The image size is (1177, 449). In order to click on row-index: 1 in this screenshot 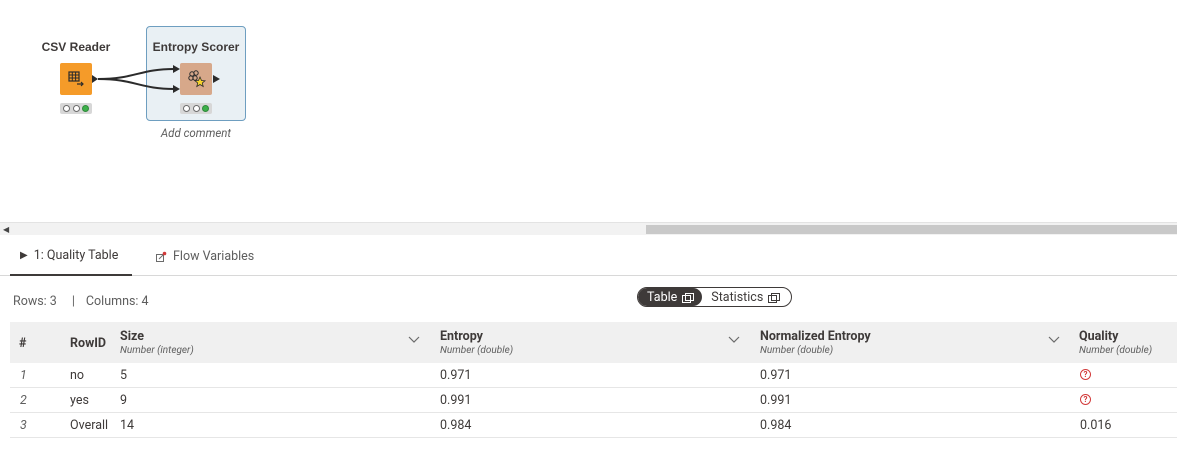, I will do `click(23, 375)`.